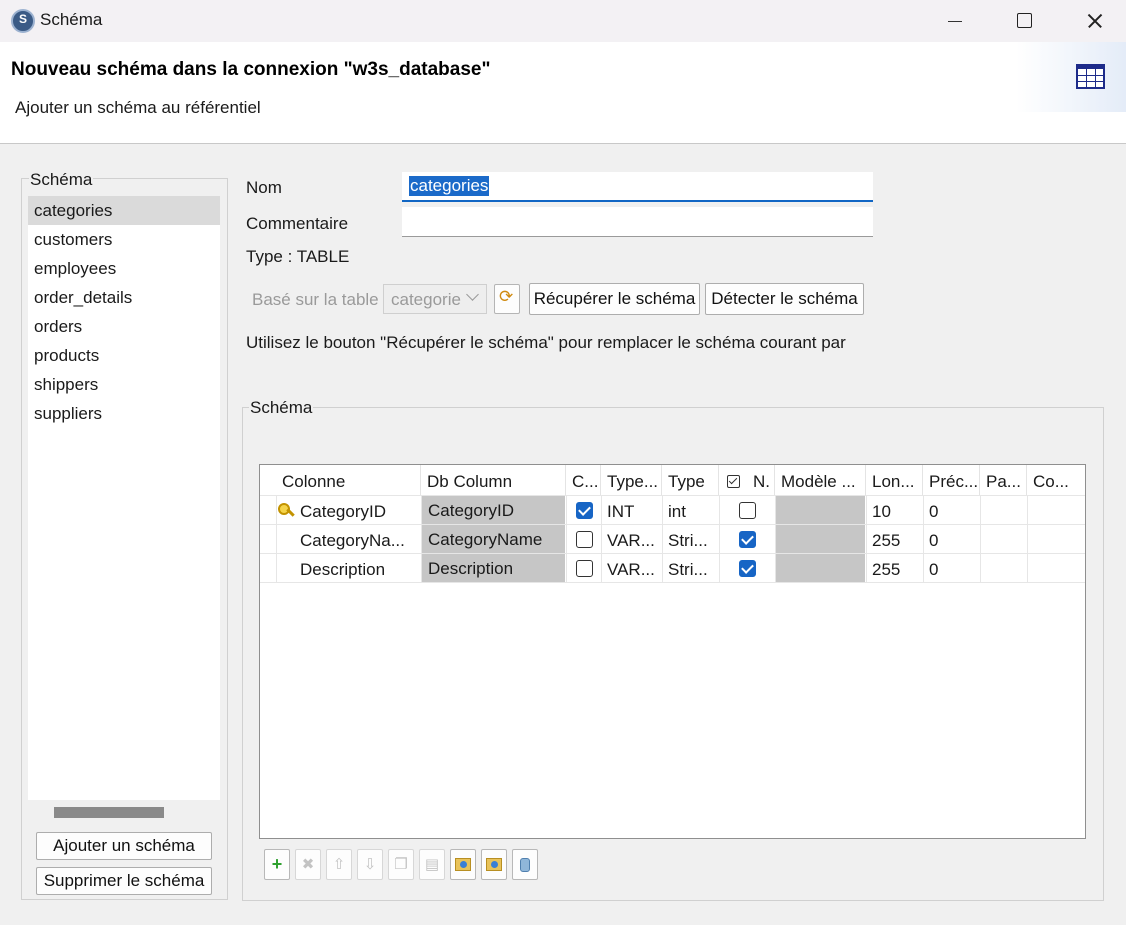  Describe the element at coordinates (733, 481) in the screenshot. I see `checkbox-header-icon` at that location.